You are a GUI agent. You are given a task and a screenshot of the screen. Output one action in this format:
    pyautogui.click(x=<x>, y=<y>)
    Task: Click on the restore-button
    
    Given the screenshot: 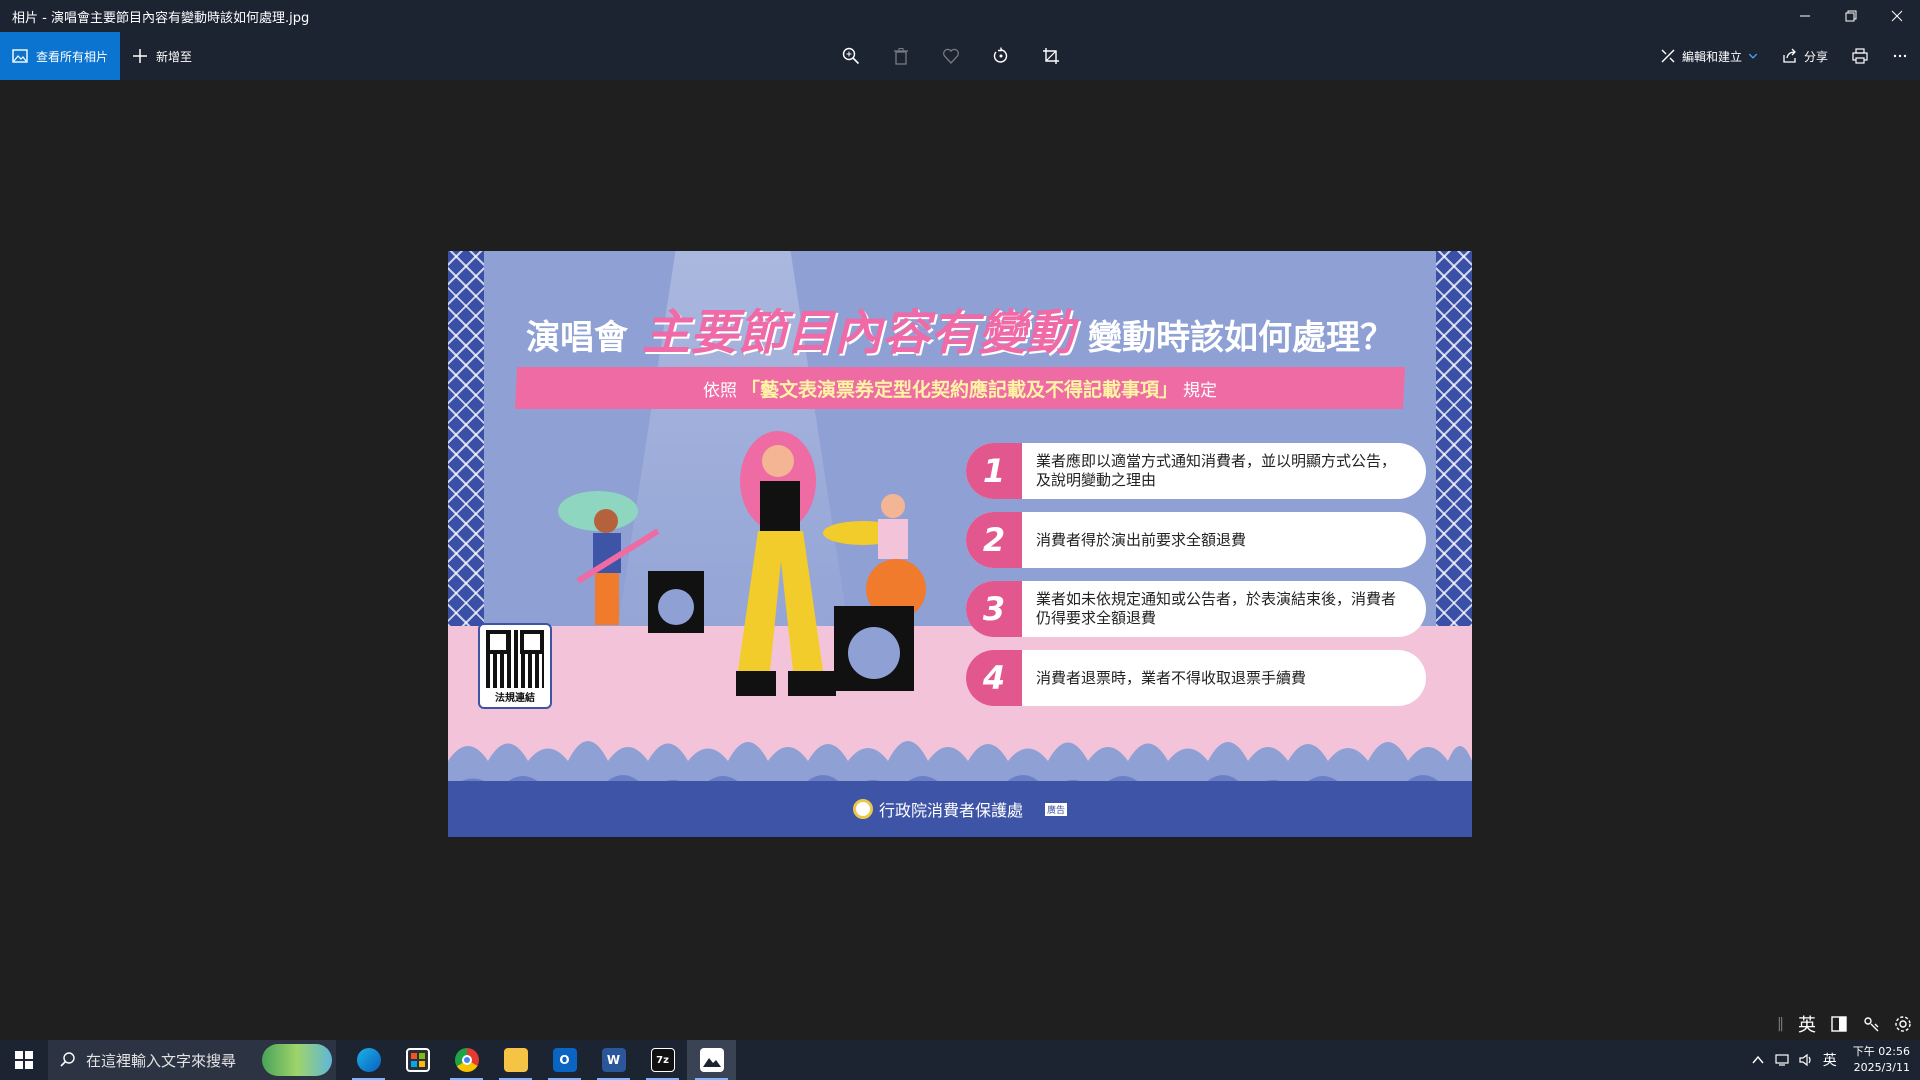 What is the action you would take?
    pyautogui.click(x=1851, y=16)
    